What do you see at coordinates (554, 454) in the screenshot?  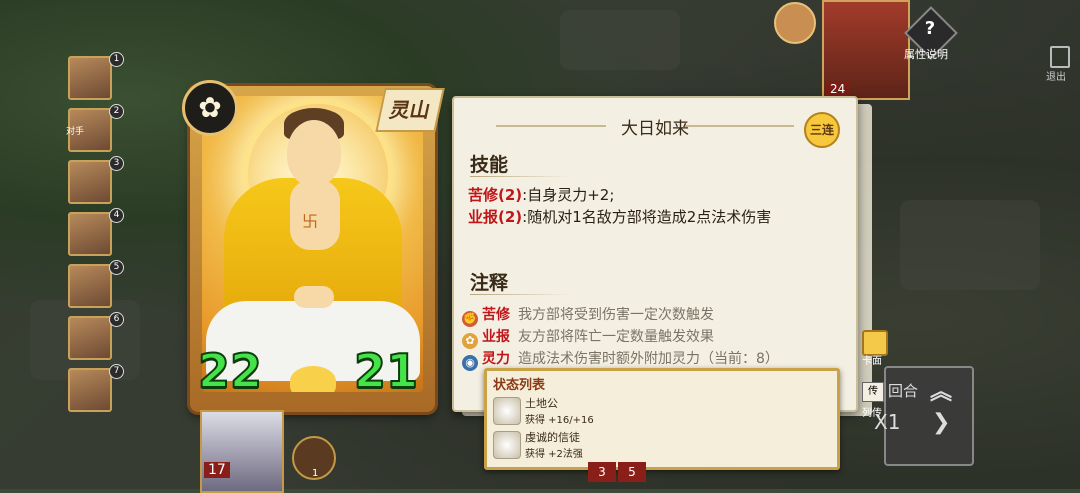 I see `status-desc: 获得 +2法强` at bounding box center [554, 454].